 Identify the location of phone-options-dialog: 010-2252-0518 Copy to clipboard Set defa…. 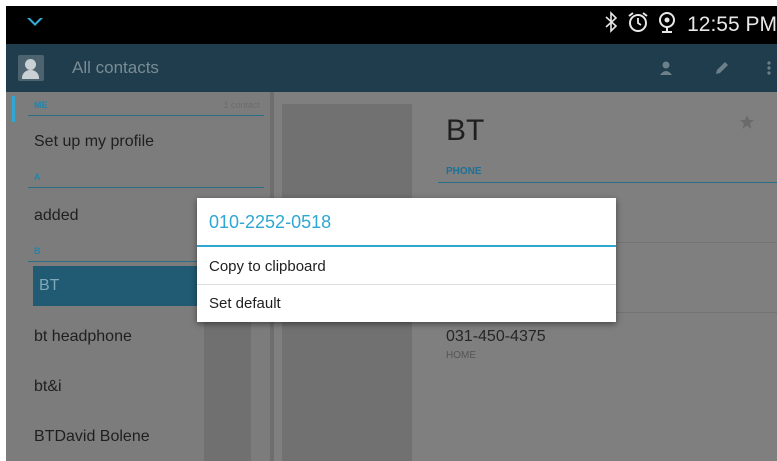
(406, 260).